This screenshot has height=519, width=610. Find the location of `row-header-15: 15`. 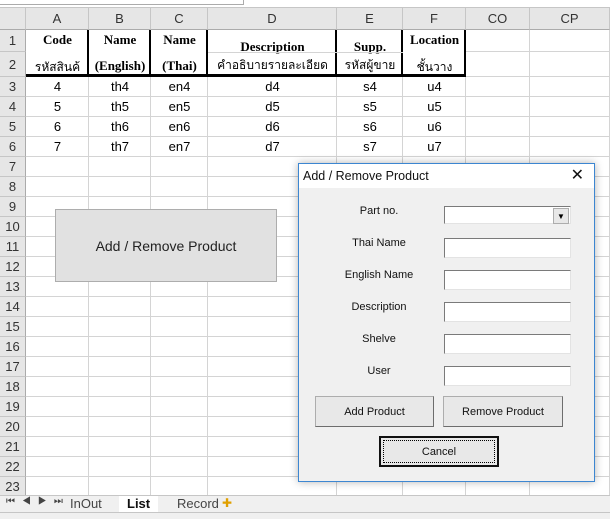

row-header-15: 15 is located at coordinates (13, 327).